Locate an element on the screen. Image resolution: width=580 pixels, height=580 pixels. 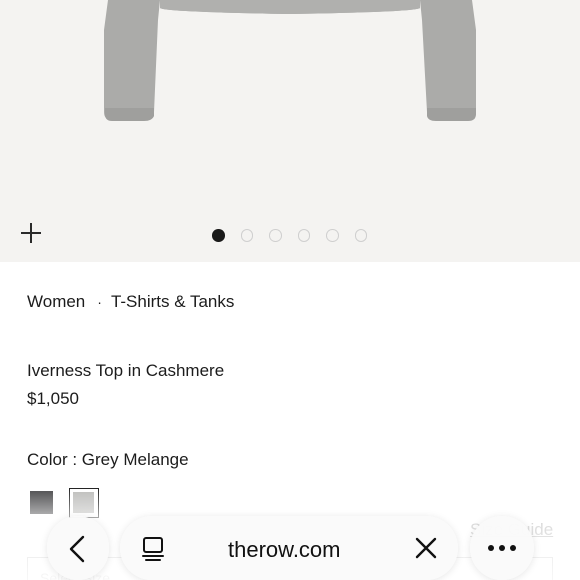
more-button is located at coordinates (502, 548).